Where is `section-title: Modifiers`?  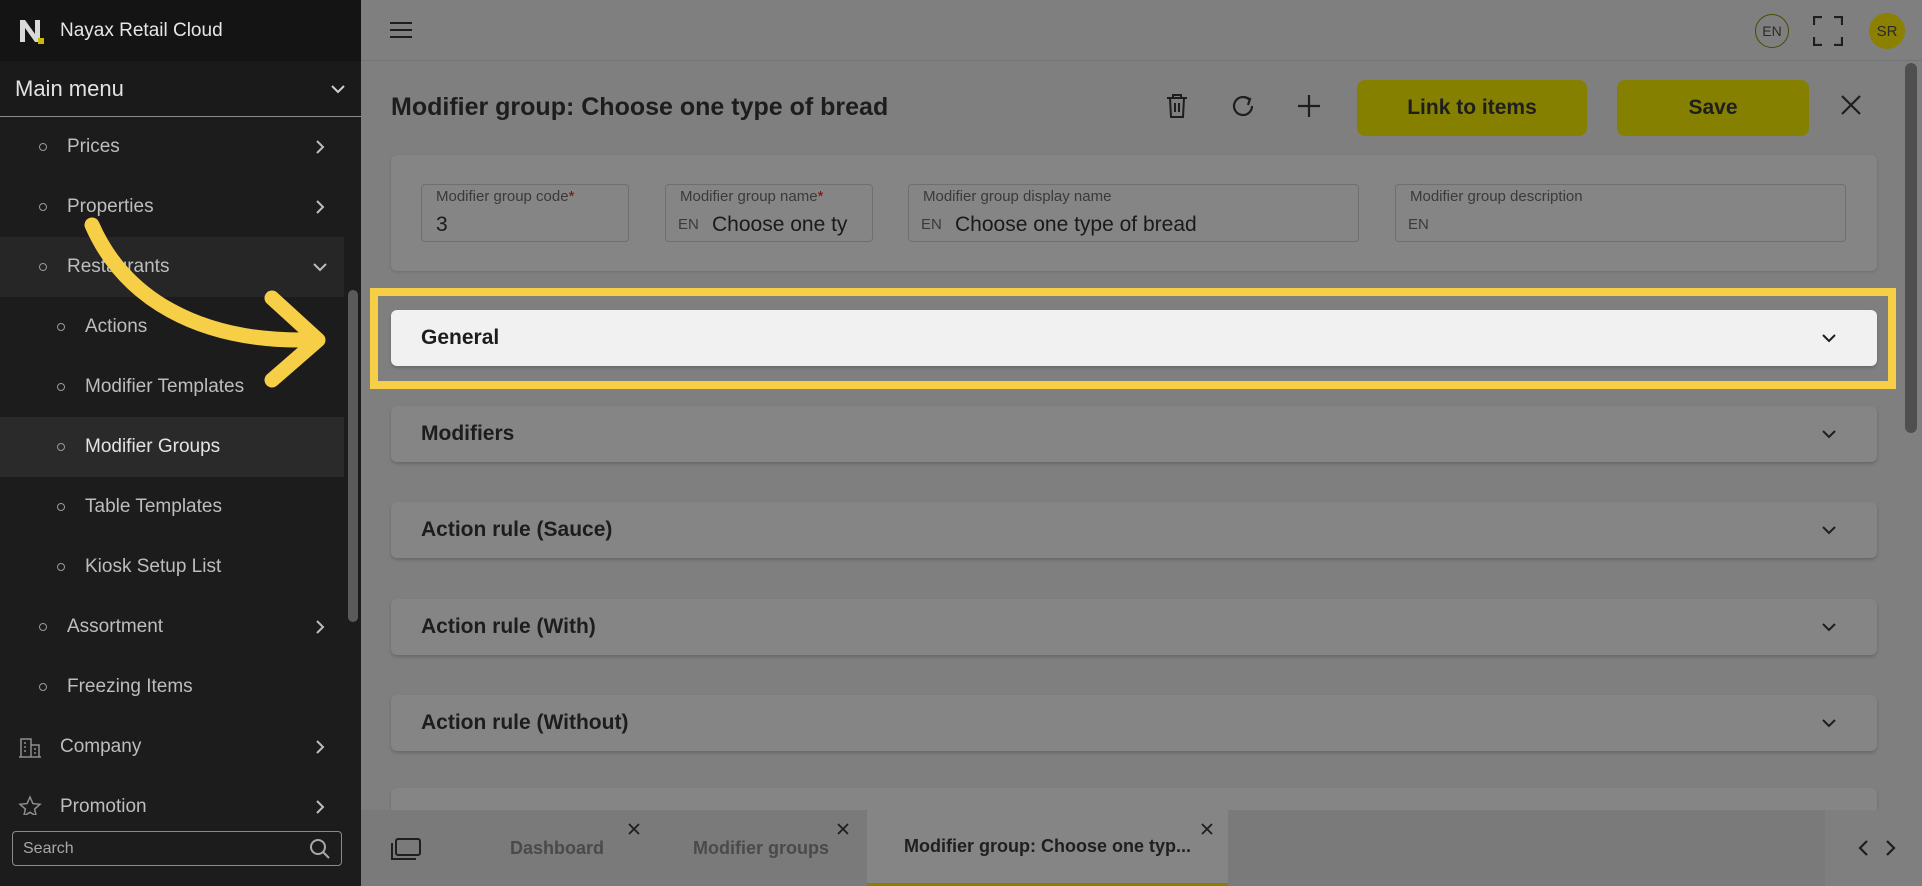
section-title: Modifiers is located at coordinates (468, 433).